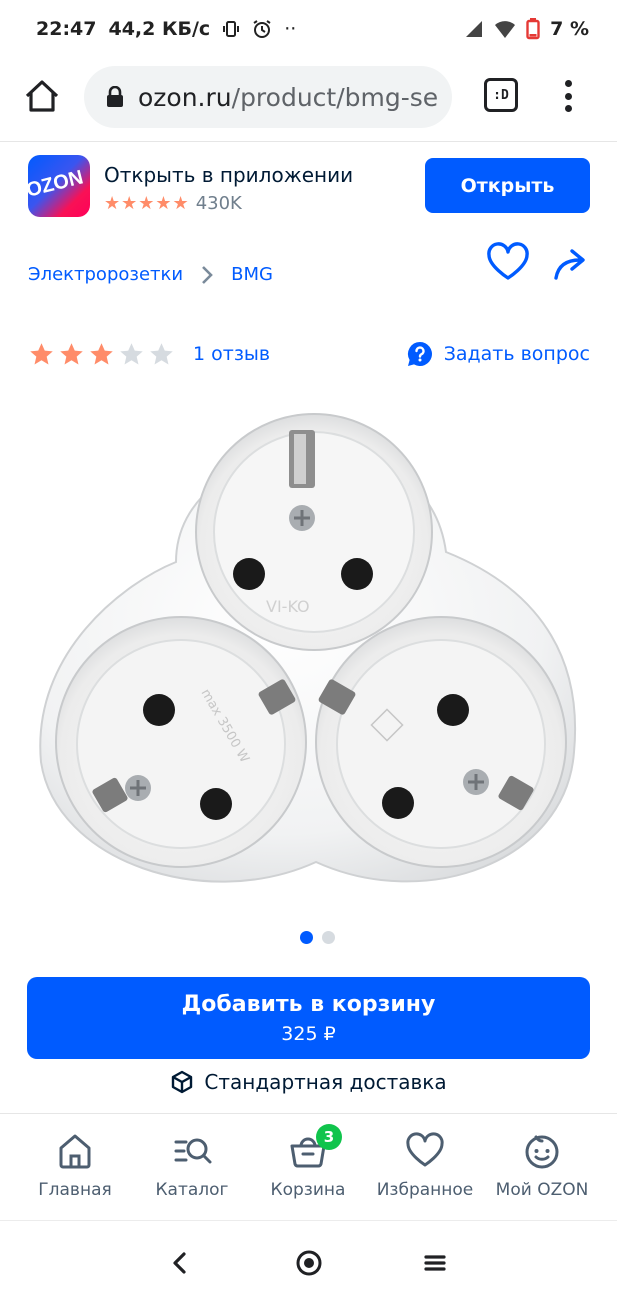  Describe the element at coordinates (505, 29) in the screenshot. I see `wifi-icon` at that location.